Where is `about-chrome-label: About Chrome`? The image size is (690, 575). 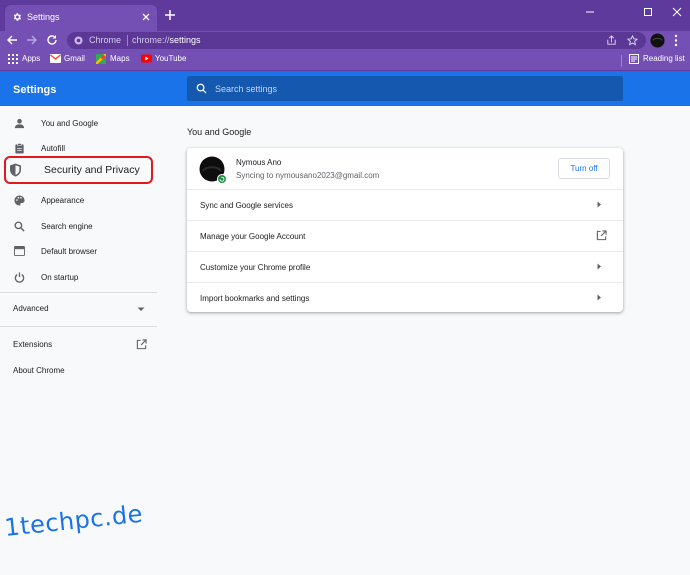 about-chrome-label: About Chrome is located at coordinates (39, 370).